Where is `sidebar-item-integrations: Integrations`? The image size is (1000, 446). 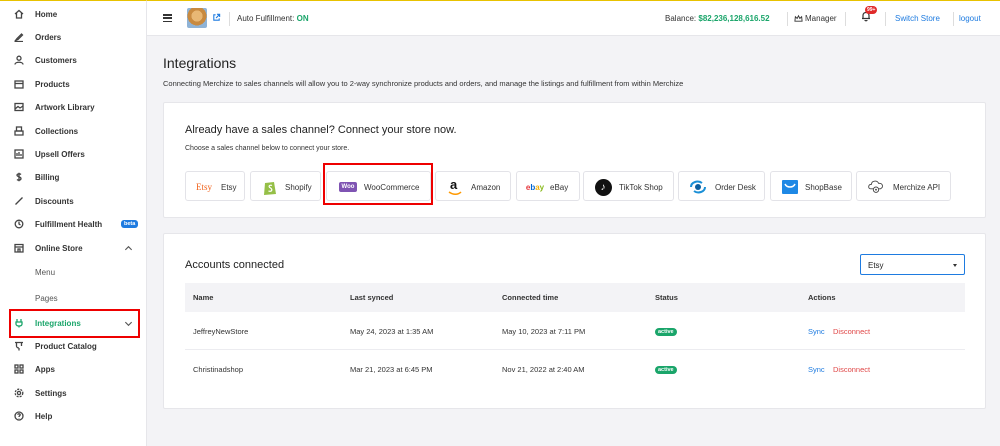 sidebar-item-integrations: Integrations is located at coordinates (73, 323).